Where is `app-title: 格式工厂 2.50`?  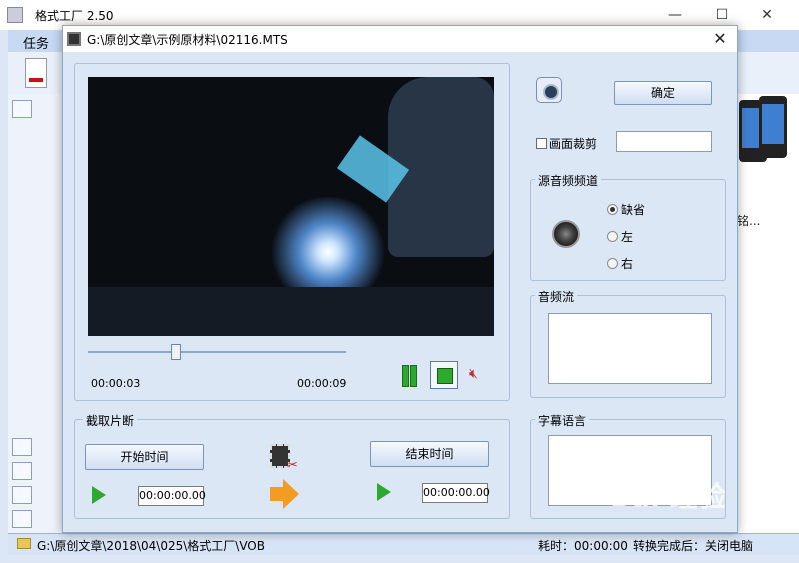
app-title: 格式工厂 2.50 is located at coordinates (74, 16).